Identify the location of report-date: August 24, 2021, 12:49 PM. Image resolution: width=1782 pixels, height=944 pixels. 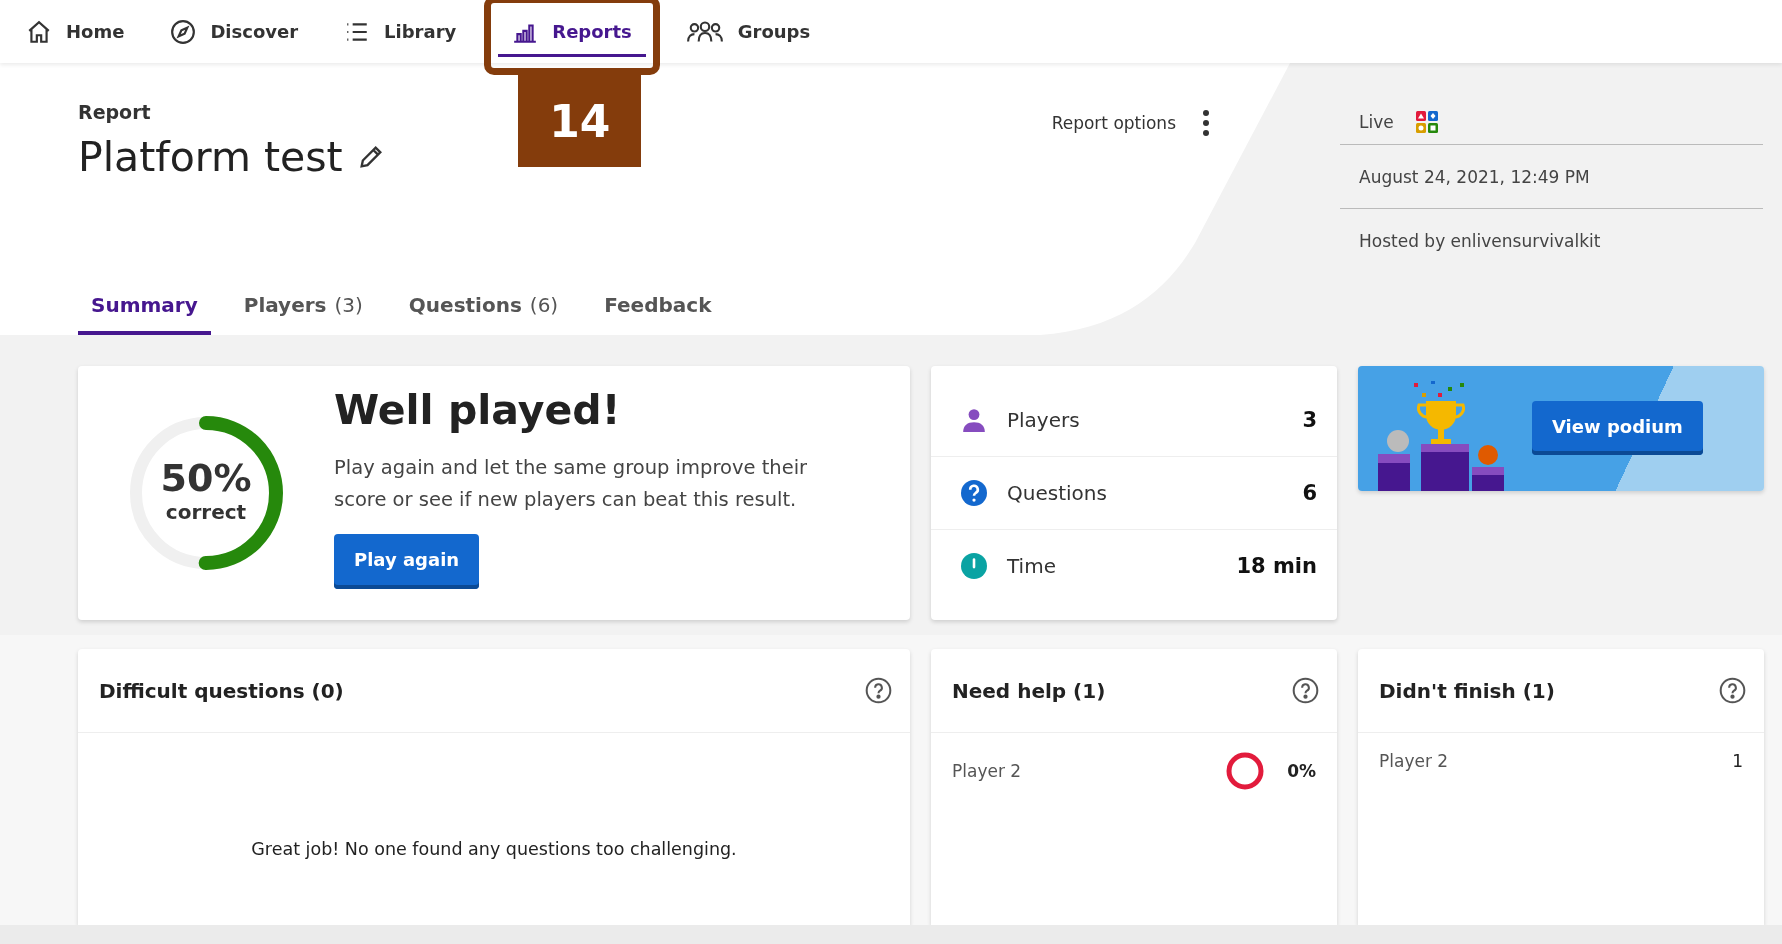
(1551, 176).